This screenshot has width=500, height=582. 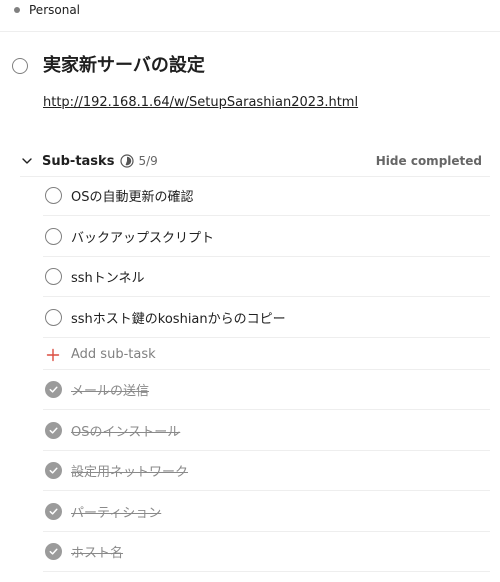 I want to click on subtask-label: 設定用ネットワーク, so click(x=130, y=473).